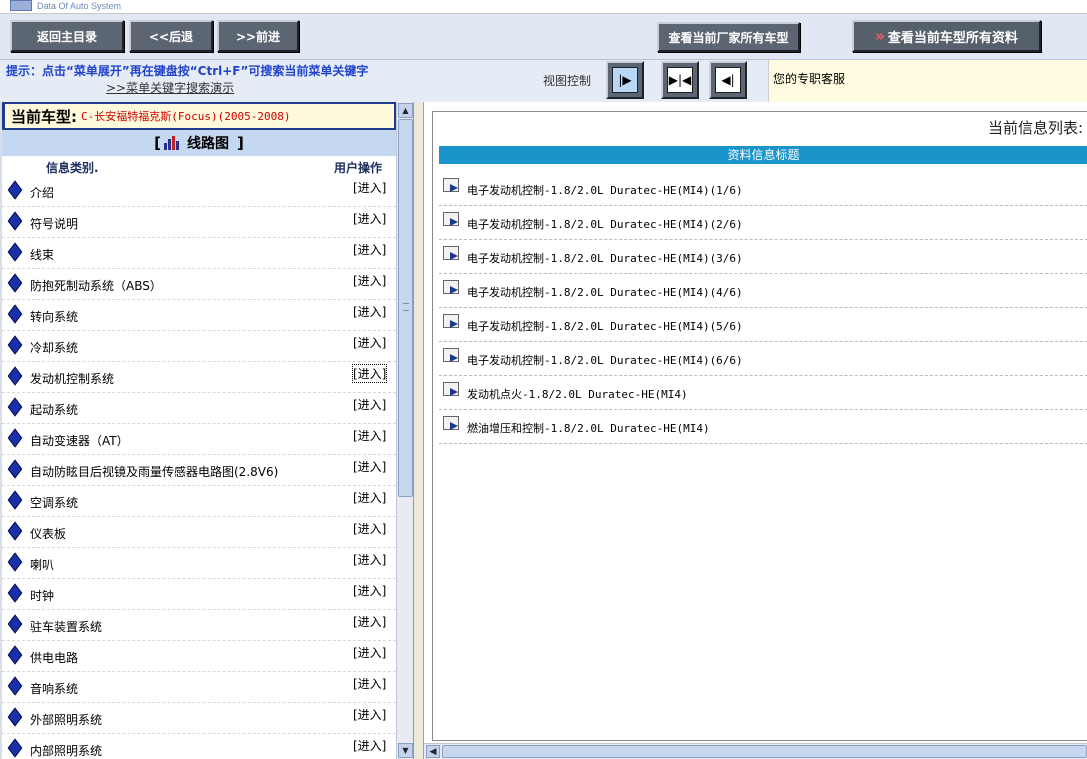 This screenshot has width=1087, height=759. Describe the element at coordinates (588, 428) in the screenshot. I see `info-title-link: 燃油增压和控制-1.8/2.0L Duratec-HE(MI4)` at that location.